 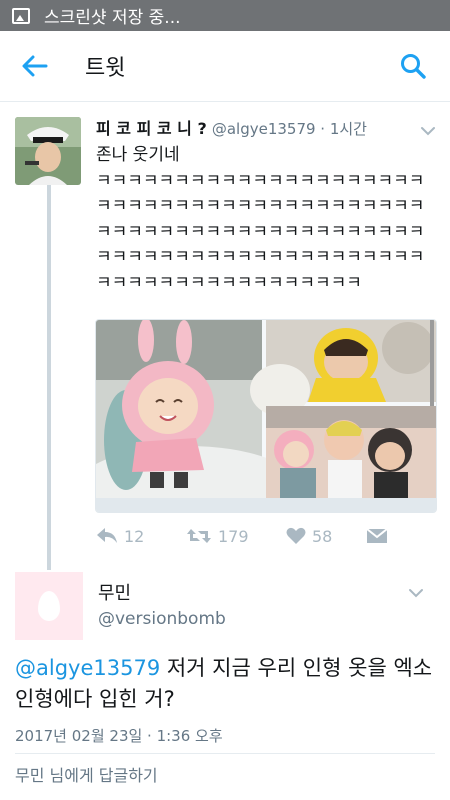 I want to click on gallery-icon, so click(x=21, y=15).